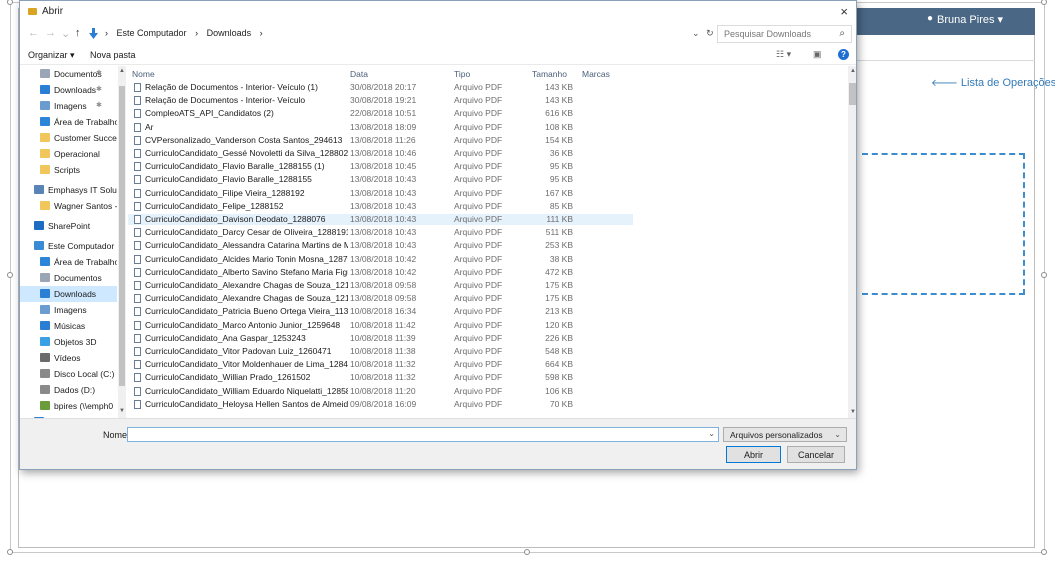 The width and height of the screenshot is (1055, 563). Describe the element at coordinates (68, 74) in the screenshot. I see `sidebar-item: Documentos ✱` at that location.